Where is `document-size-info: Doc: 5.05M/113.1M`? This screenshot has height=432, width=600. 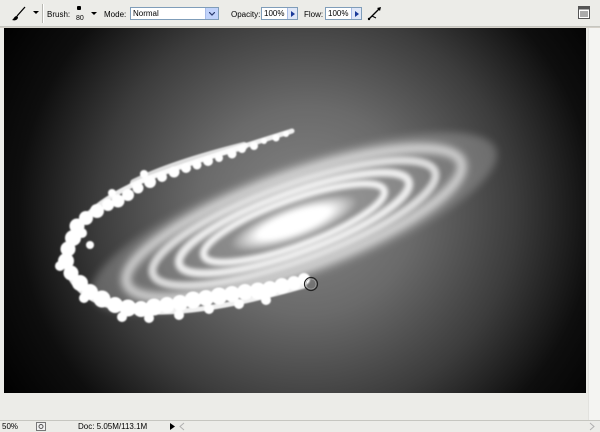
document-size-info: Doc: 5.05M/113.1M is located at coordinates (113, 426).